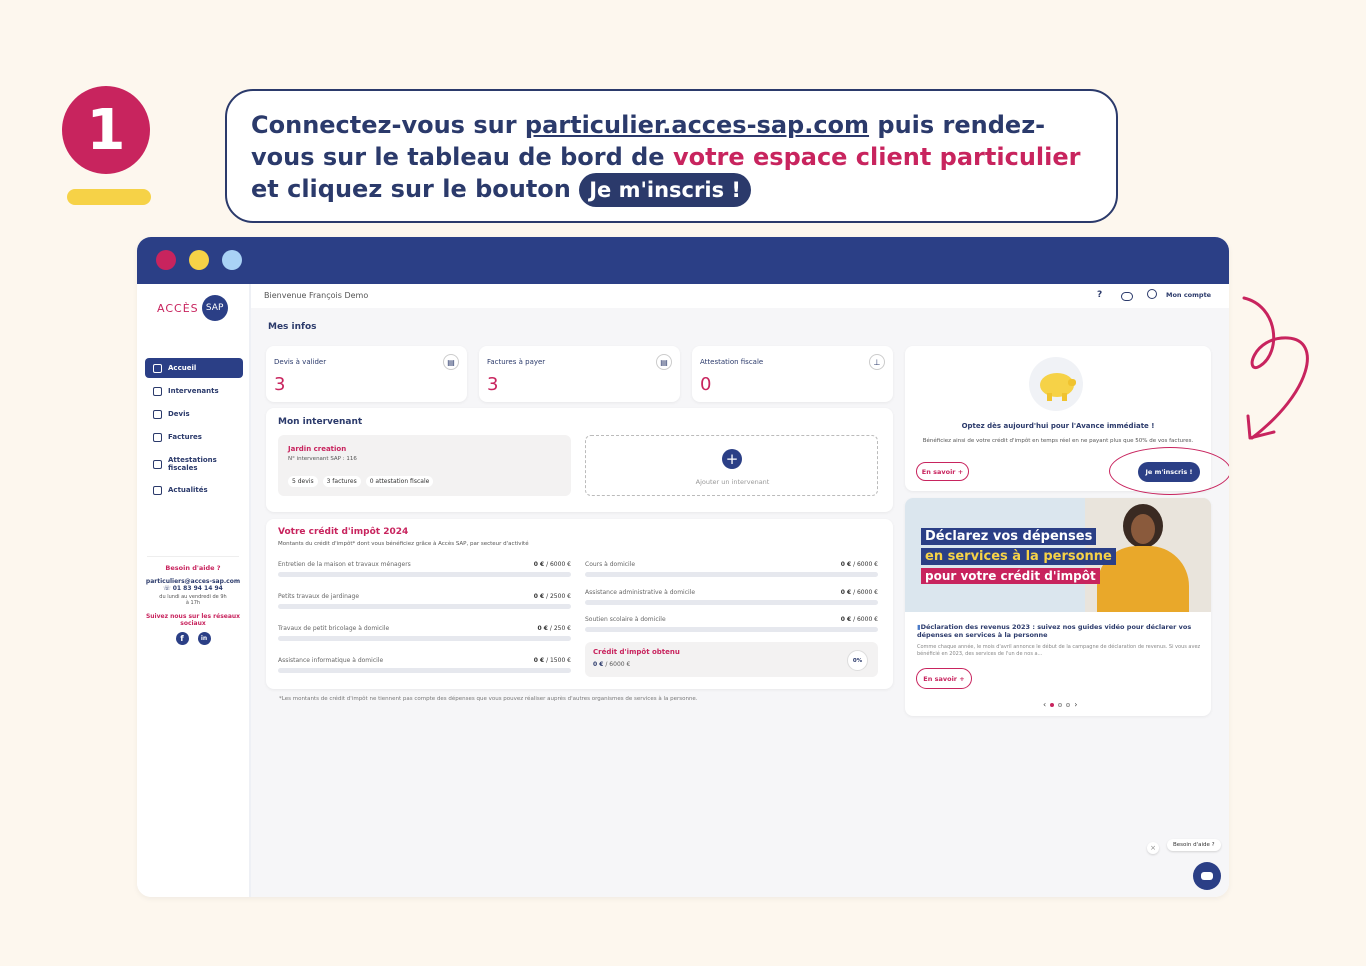 This screenshot has height=966, width=1366. I want to click on help-hours: du lundi au vendredi de 9h à 17h, so click(193, 600).